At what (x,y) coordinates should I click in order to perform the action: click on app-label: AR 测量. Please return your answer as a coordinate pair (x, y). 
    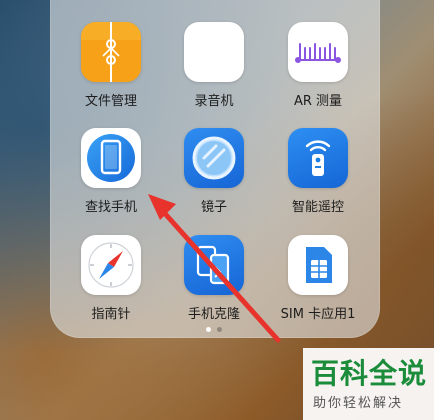
    Looking at the image, I should click on (318, 101).